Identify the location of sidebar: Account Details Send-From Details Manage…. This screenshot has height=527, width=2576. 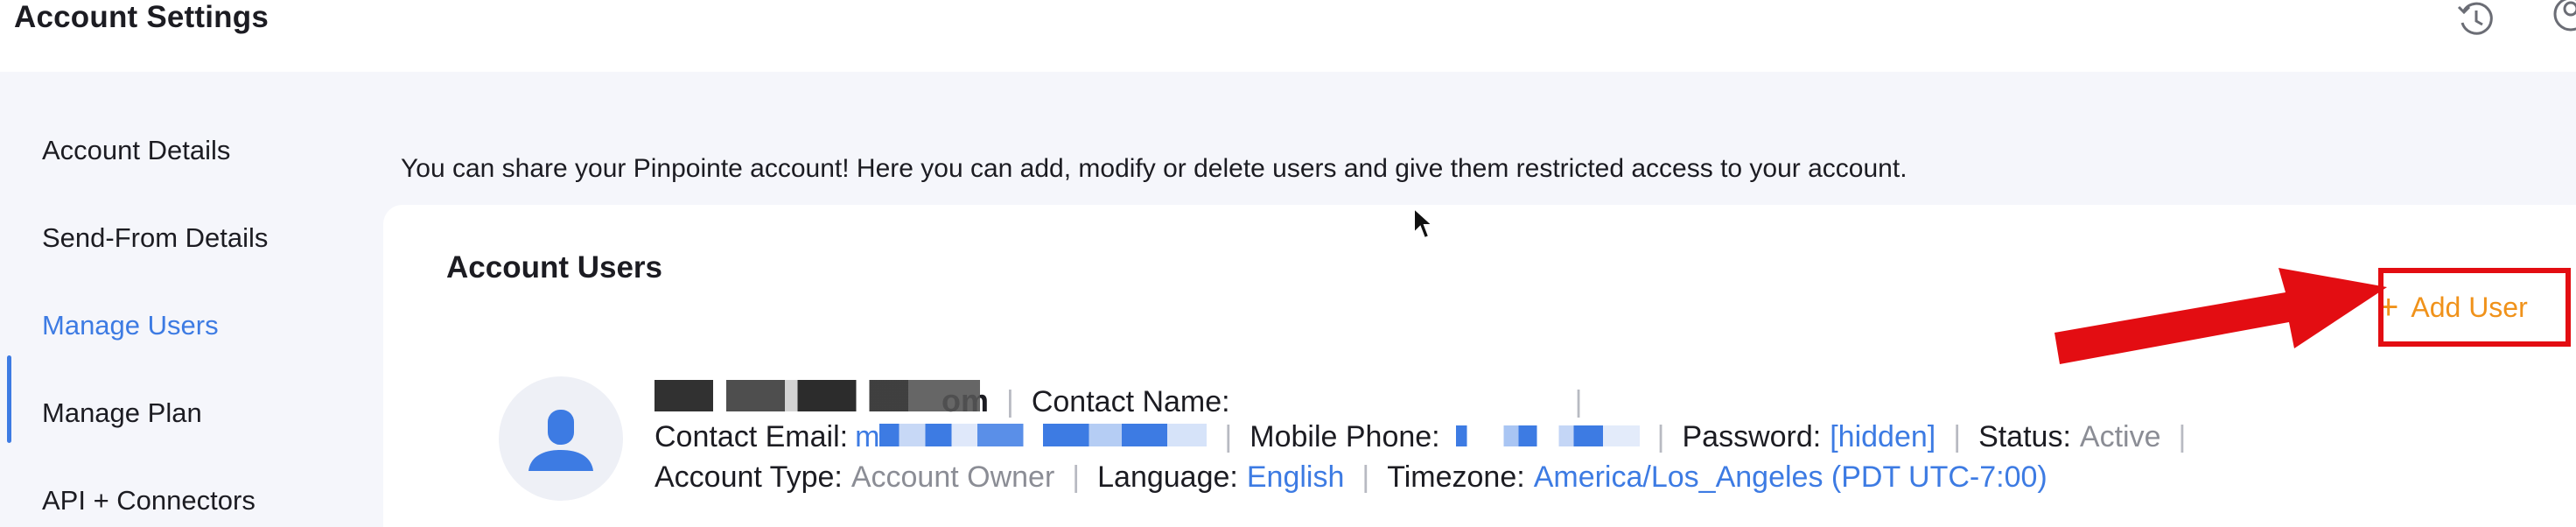
(191, 299).